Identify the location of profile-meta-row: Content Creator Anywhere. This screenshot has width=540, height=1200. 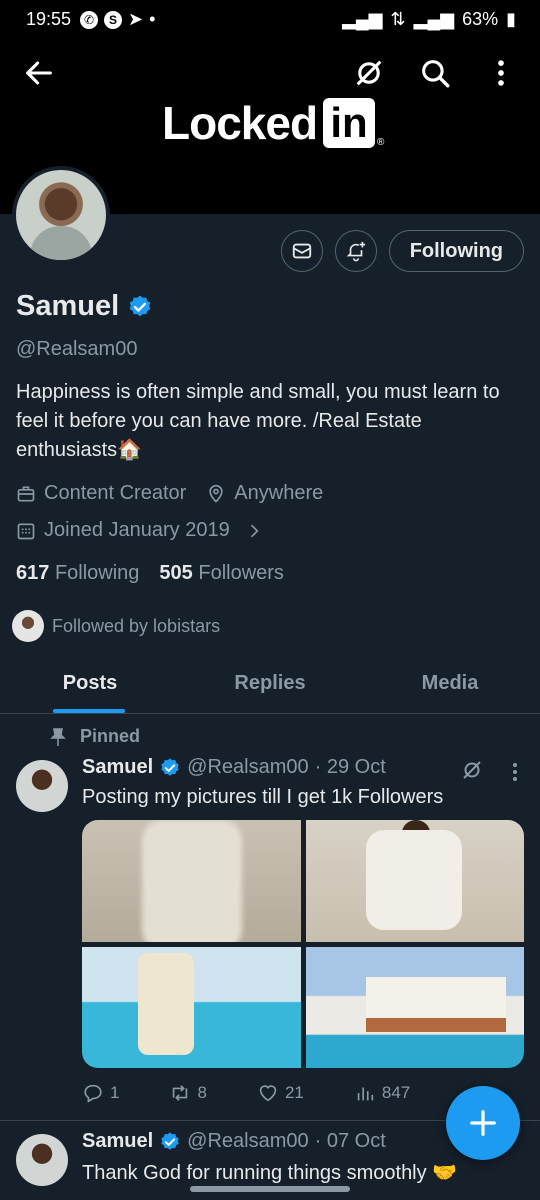
(169, 493).